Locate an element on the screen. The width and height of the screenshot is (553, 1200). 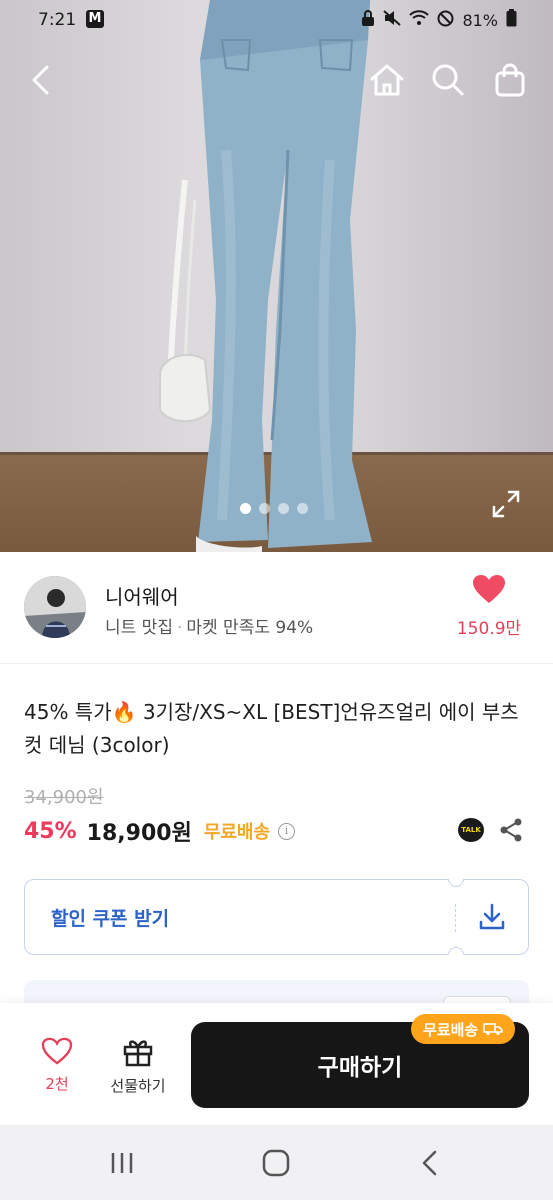
price-row: 45% 18,900원 무료배송 i is located at coordinates (160, 831).